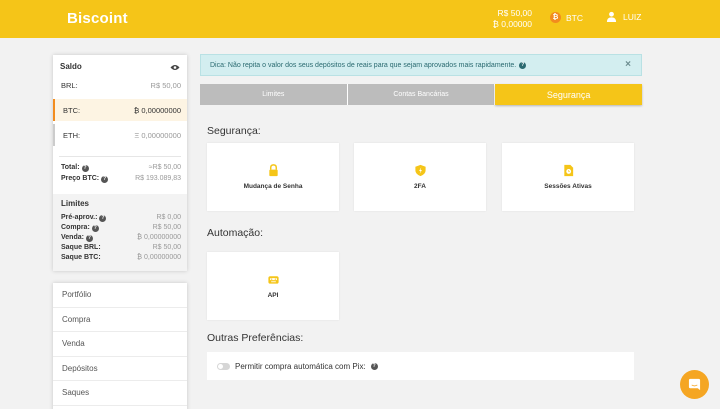 Image resolution: width=720 pixels, height=409 pixels. I want to click on user-icon, so click(611, 16).